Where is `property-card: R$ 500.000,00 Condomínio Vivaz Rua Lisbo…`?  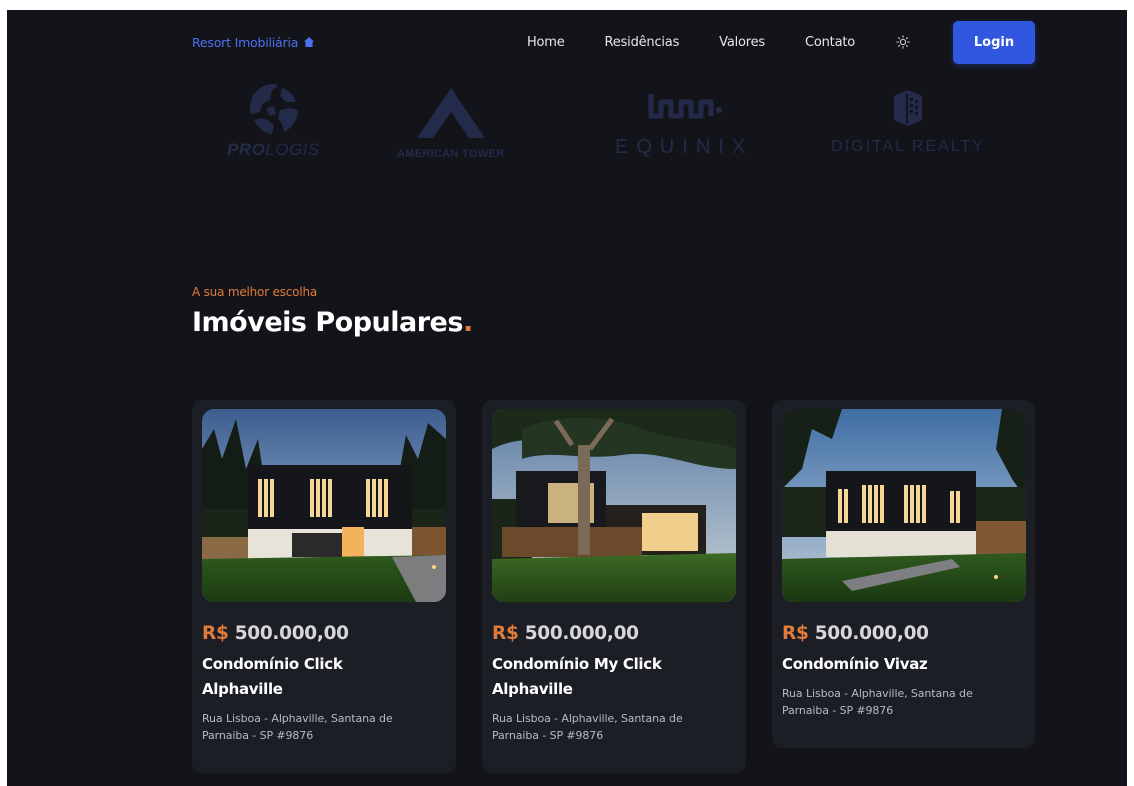 property-card: R$ 500.000,00 Condomínio Vivaz Rua Lisbo… is located at coordinates (903, 574).